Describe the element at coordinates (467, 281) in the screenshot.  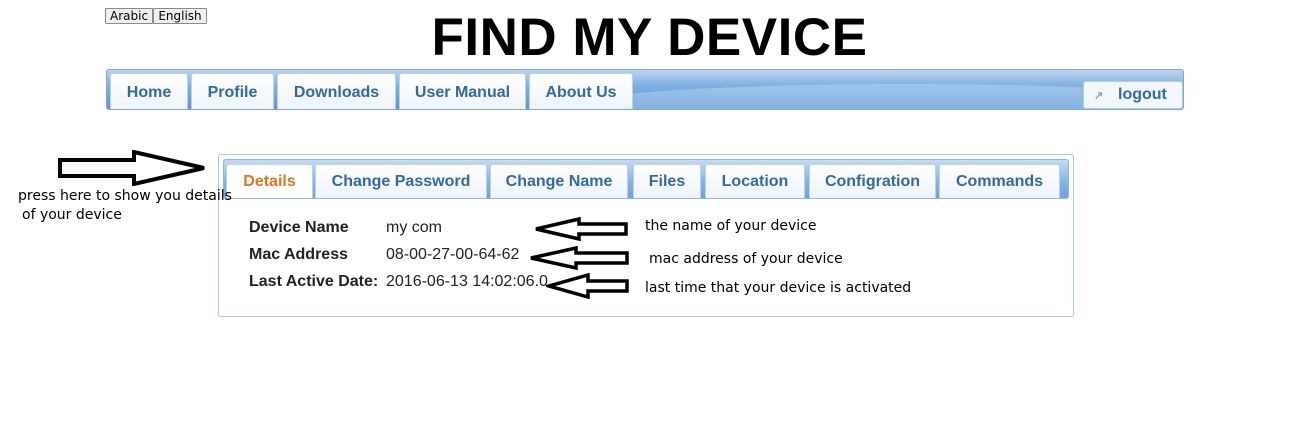
I see `last-active-date-value: 2016-06-13 14:02:06.0` at that location.